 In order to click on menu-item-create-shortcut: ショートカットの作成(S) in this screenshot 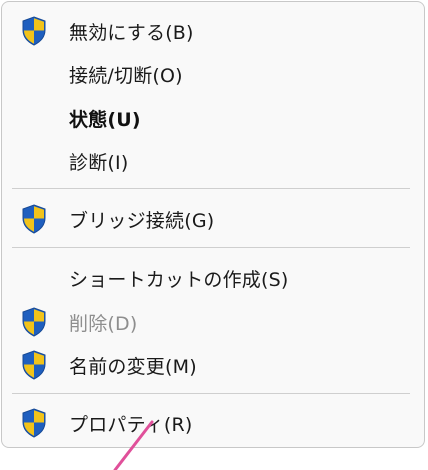, I will do `click(213, 278)`.